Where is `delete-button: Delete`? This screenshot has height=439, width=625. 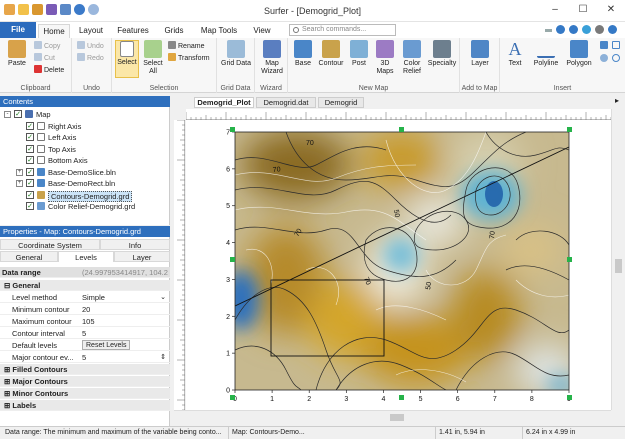 delete-button: Delete is located at coordinates (49, 70).